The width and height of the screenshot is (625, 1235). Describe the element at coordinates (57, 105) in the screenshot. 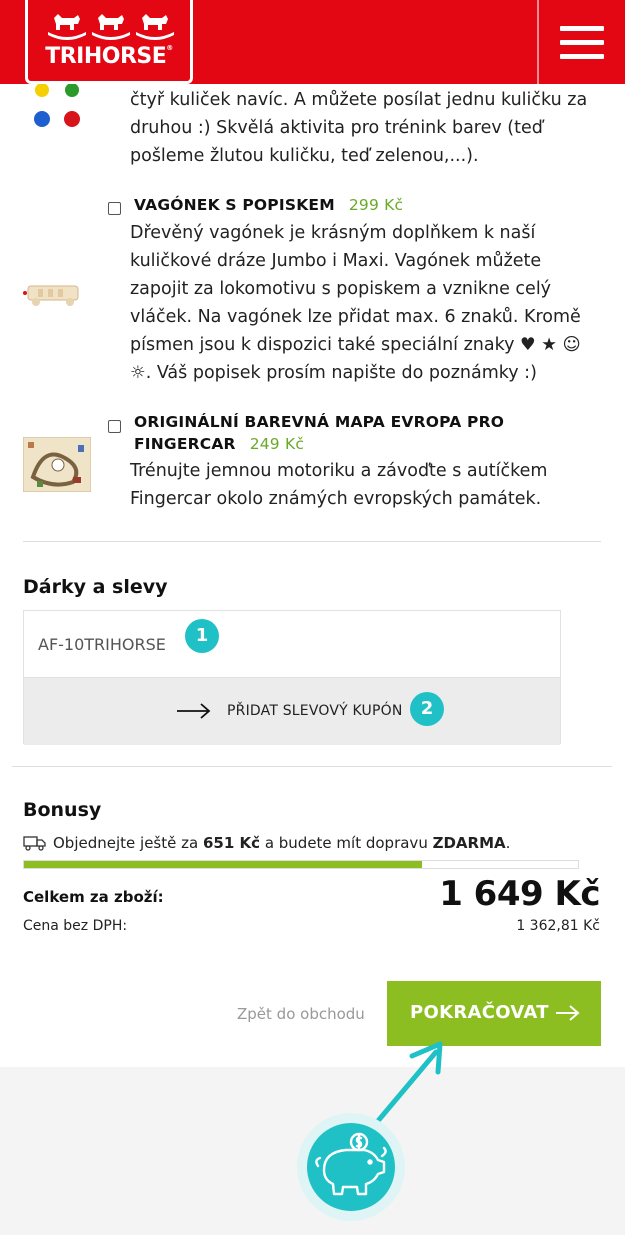

I see `colored-balls-thumbnail` at that location.